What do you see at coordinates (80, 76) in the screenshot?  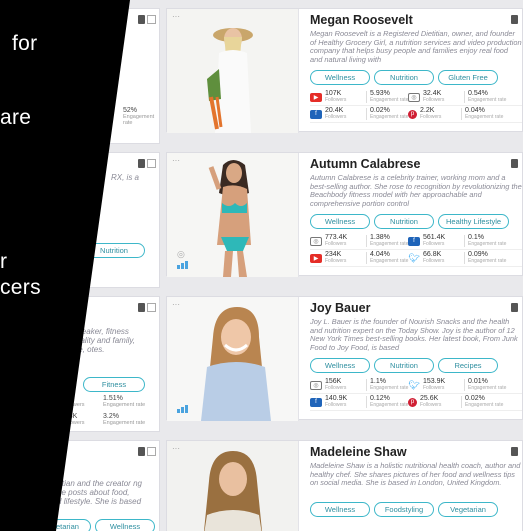 I see `left-card-1: nto 52% Engagement rate` at bounding box center [80, 76].